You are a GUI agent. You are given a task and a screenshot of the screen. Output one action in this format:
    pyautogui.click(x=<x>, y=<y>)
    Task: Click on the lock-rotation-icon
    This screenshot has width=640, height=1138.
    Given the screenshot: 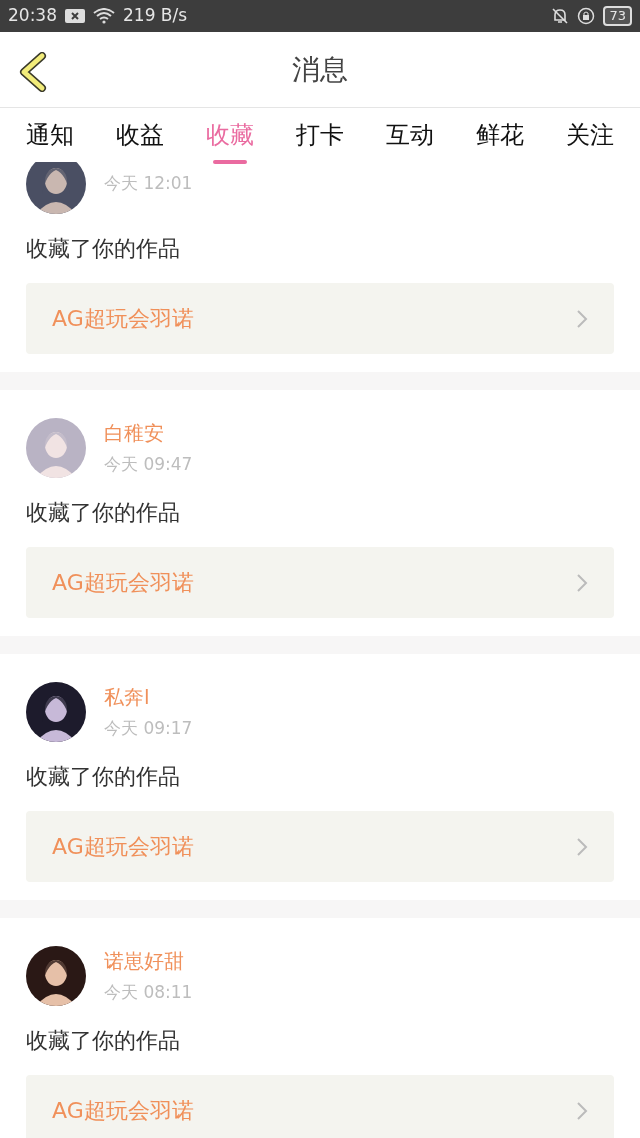 What is the action you would take?
    pyautogui.click(x=586, y=16)
    